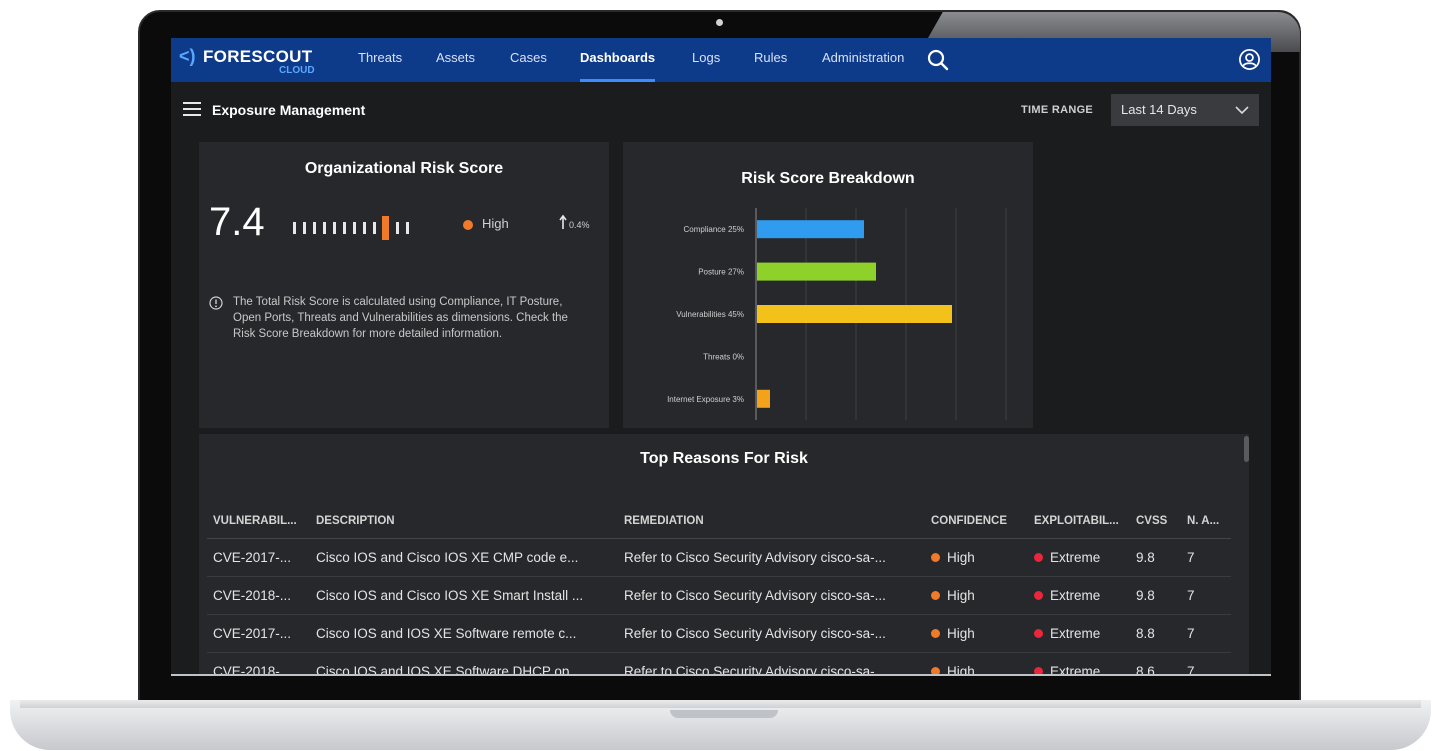 The width and height of the screenshot is (1441, 751). I want to click on column-header-confidence: CONFIDENCE, so click(976, 521).